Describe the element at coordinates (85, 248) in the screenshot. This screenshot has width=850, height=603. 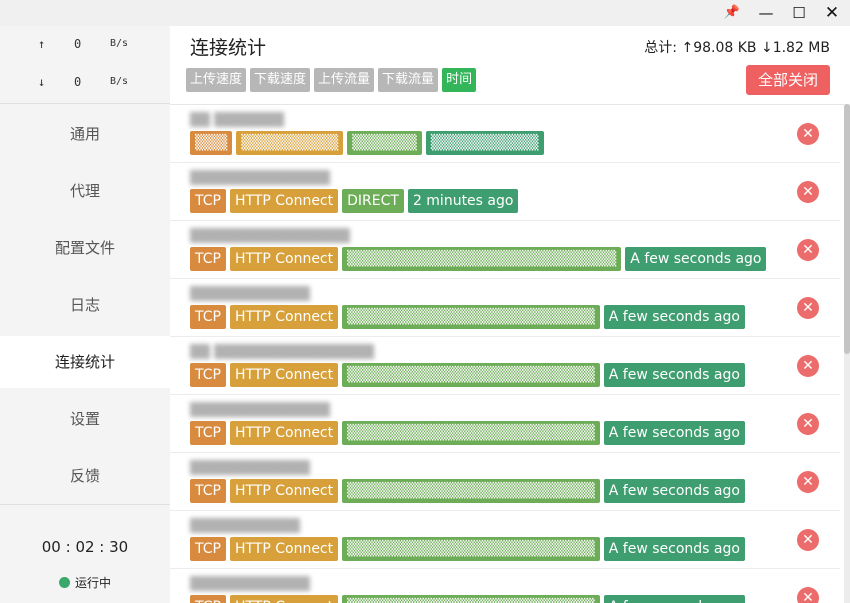
I see `sidebar-item-profiles: 配置文件` at that location.